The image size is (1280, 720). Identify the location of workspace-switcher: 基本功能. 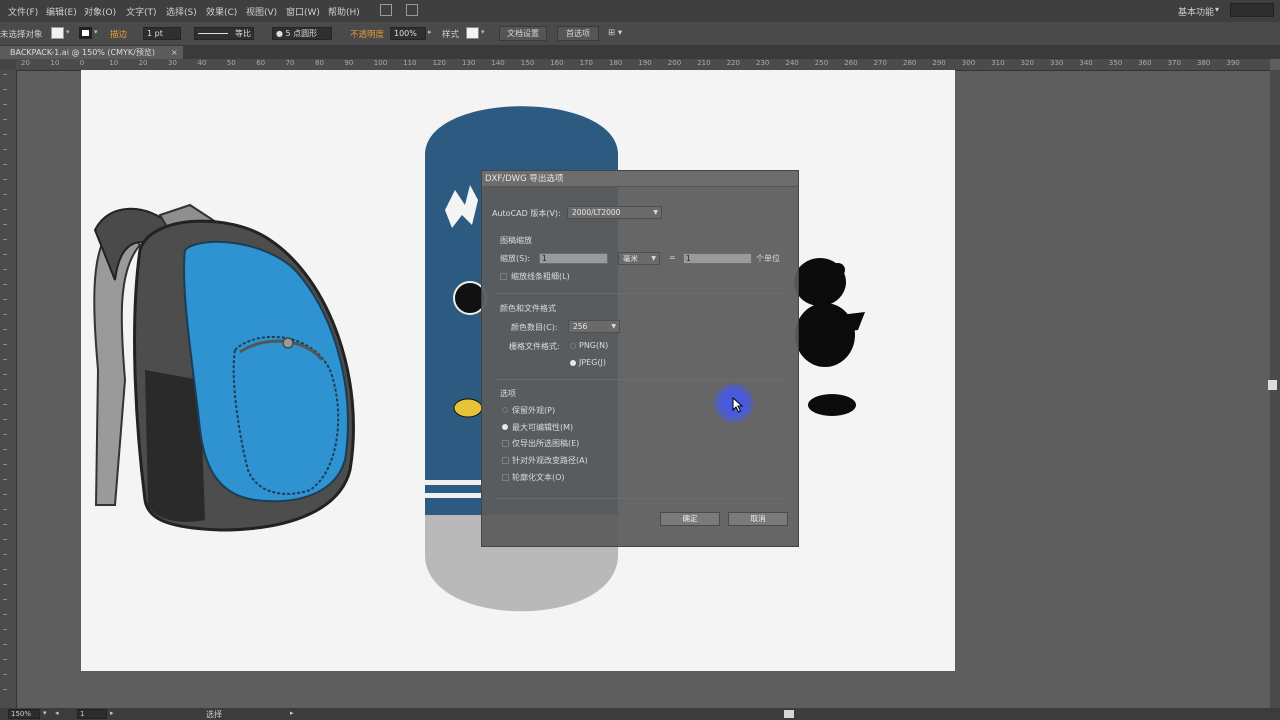
(1196, 11).